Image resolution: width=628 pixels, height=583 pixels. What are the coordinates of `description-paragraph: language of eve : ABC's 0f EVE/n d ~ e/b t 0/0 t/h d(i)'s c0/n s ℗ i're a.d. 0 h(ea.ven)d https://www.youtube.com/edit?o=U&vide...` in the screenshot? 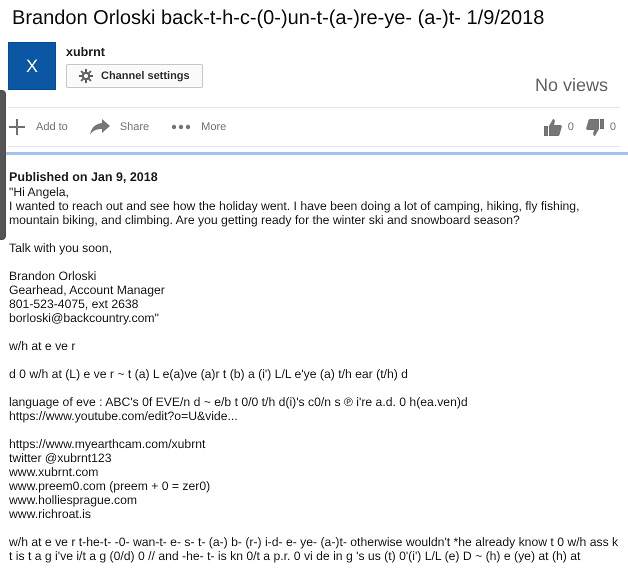 It's located at (239, 409).